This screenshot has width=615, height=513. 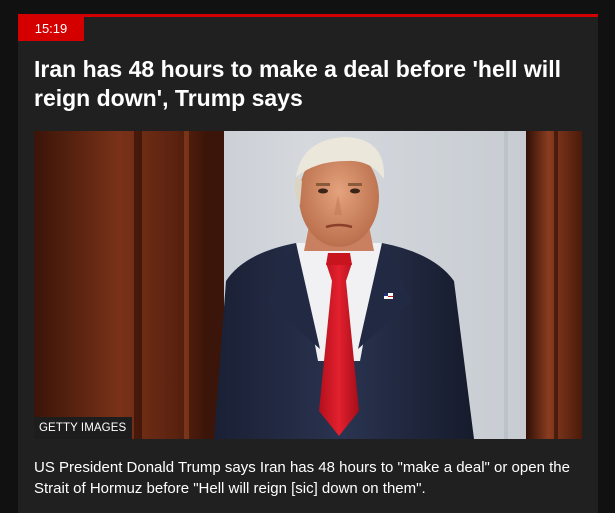 What do you see at coordinates (51, 29) in the screenshot?
I see `post-timestamp: 15:19` at bounding box center [51, 29].